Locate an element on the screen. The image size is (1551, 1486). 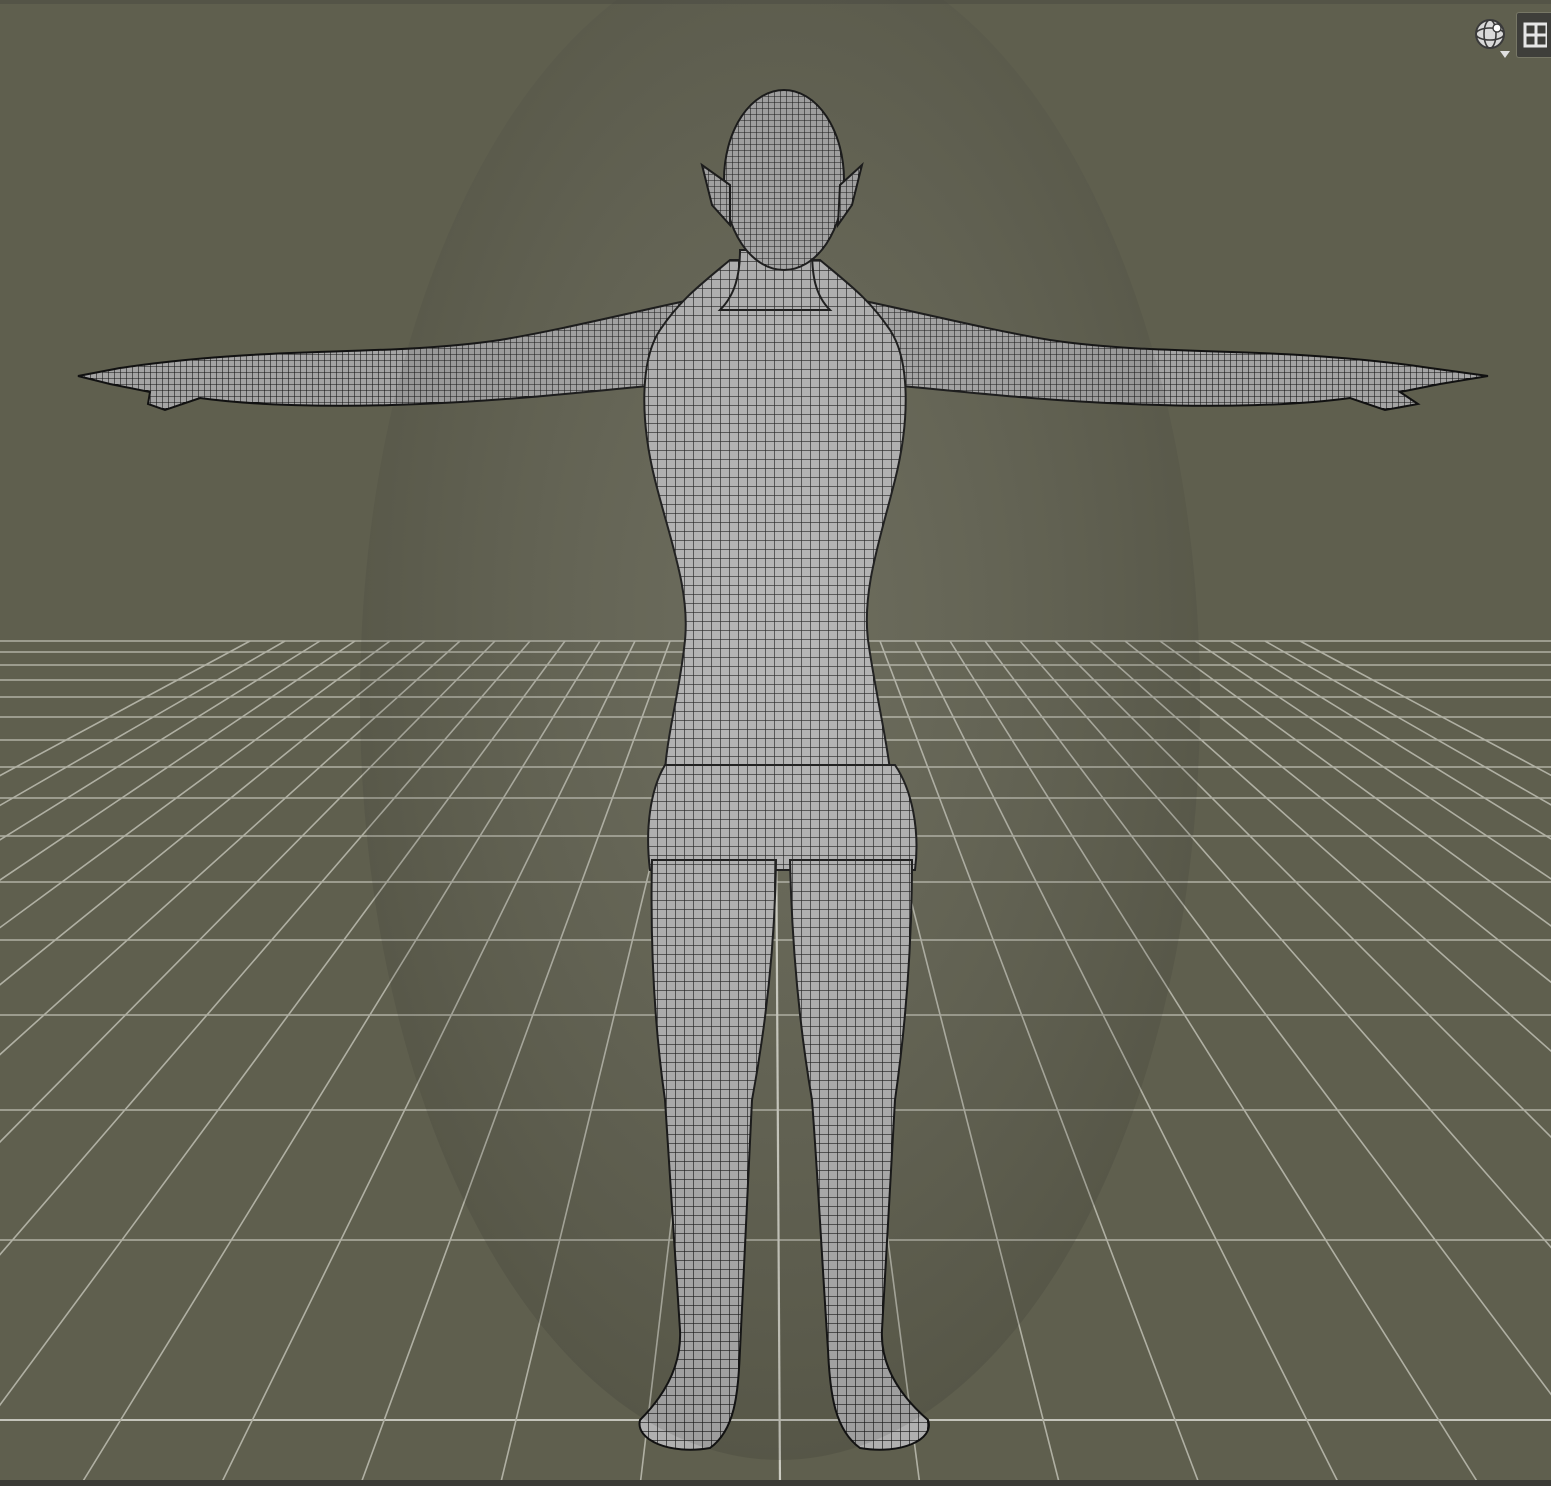
viewport-bottom-border is located at coordinates (775, 1483).